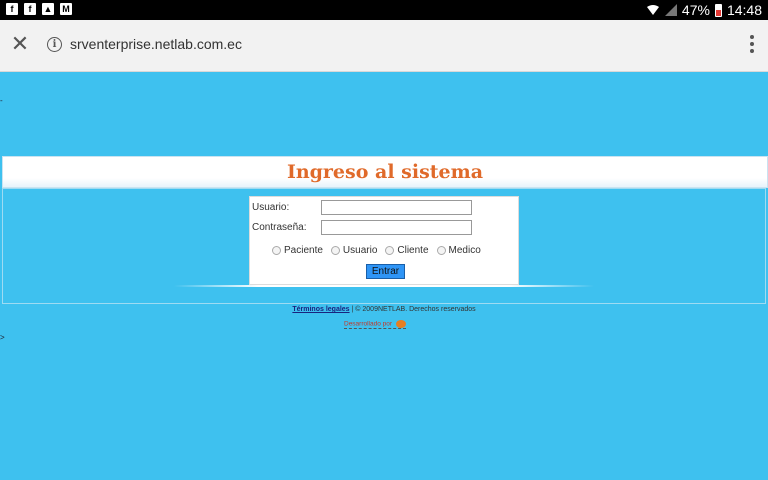 This screenshot has height=480, width=768. What do you see at coordinates (360, 250) in the screenshot?
I see `radio-label: Usuario` at bounding box center [360, 250].